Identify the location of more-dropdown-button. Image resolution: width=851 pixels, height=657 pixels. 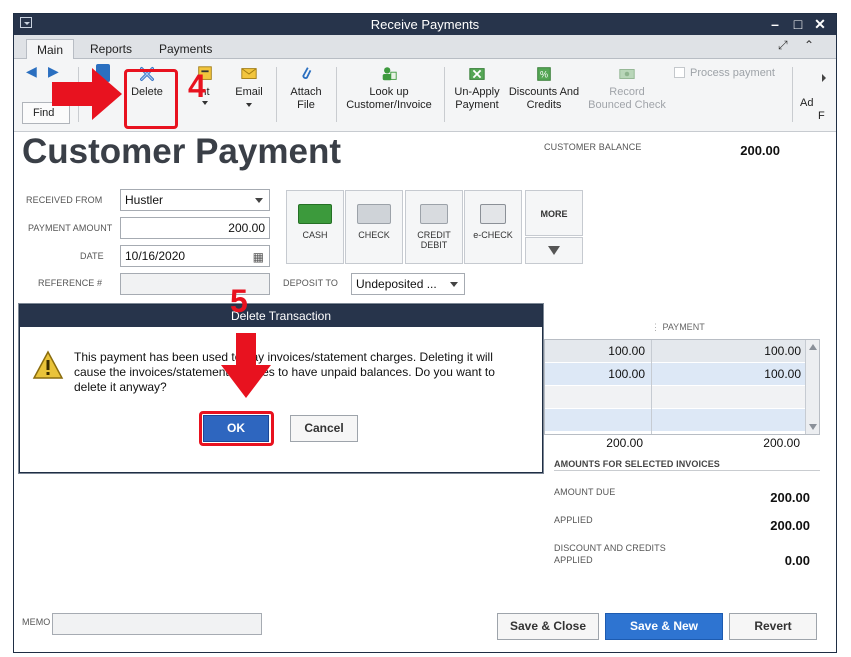
(554, 250).